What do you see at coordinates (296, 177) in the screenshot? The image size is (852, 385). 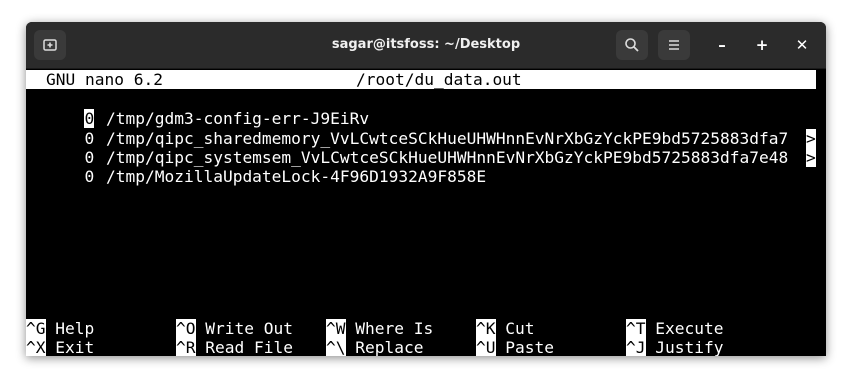 I see `line-path: /tmp/MozillaUpdateLock-4F96D1932A9F858E` at bounding box center [296, 177].